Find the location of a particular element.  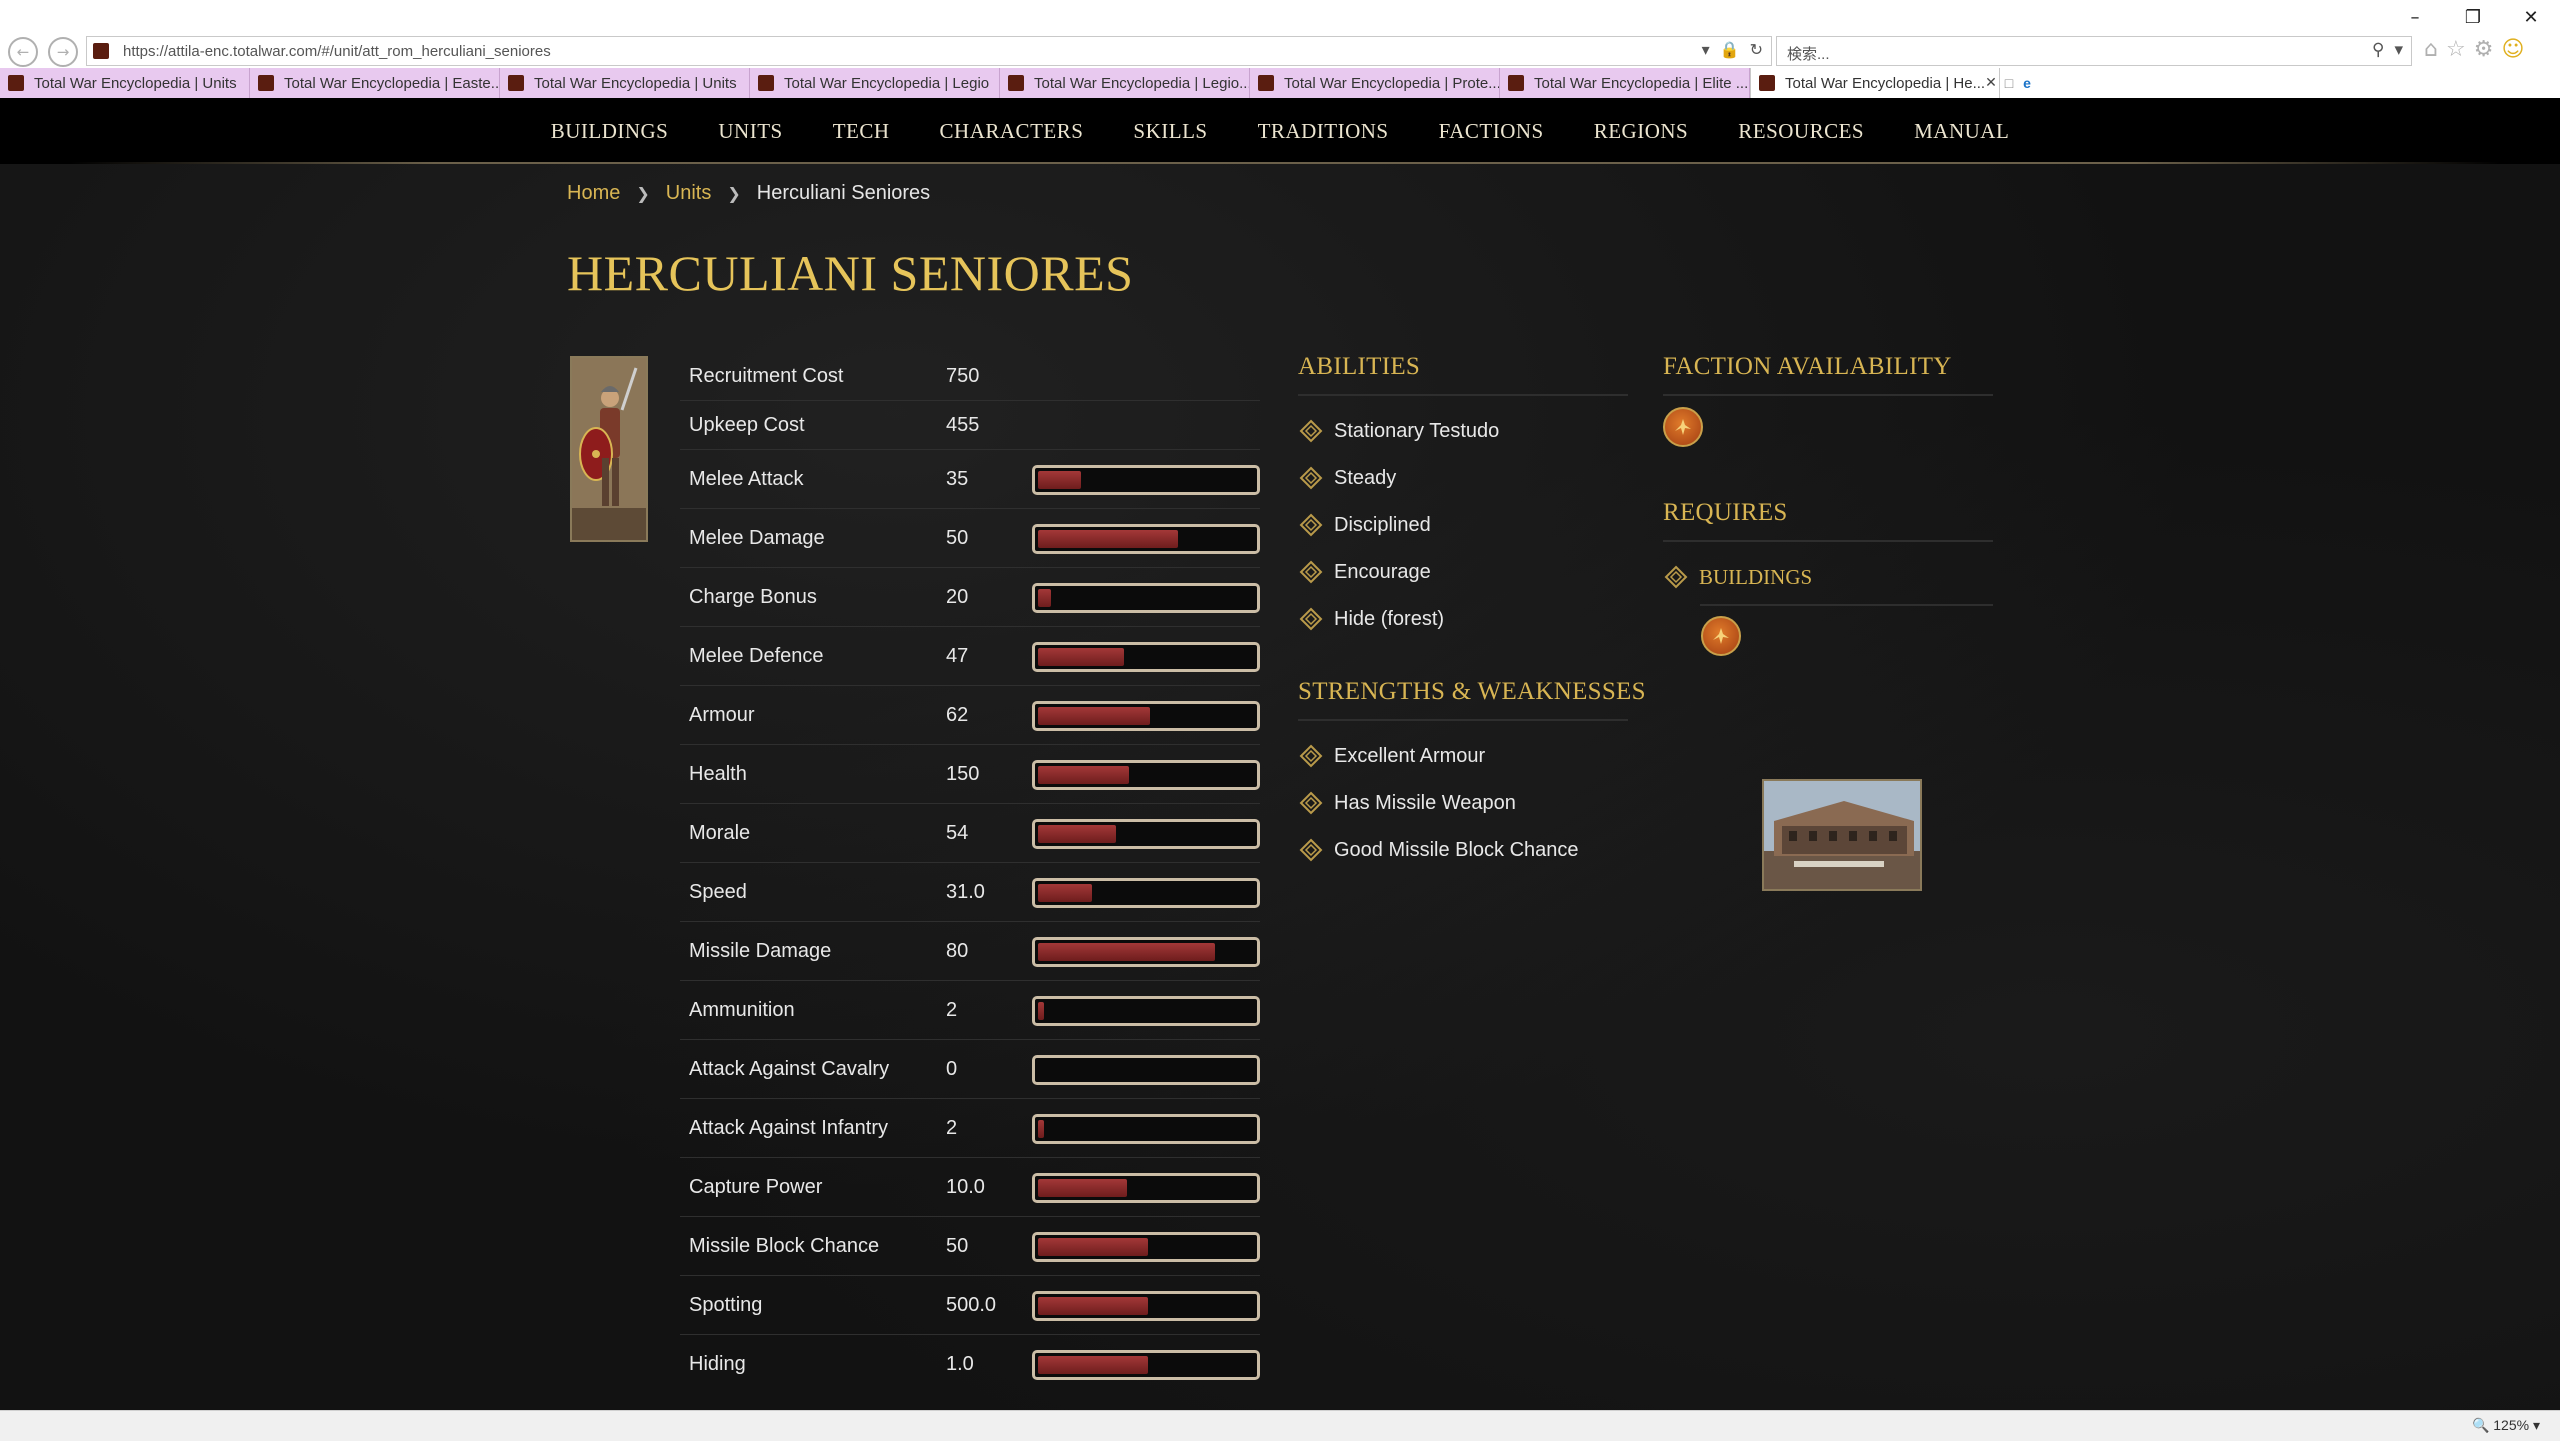

new-tab-button: □ is located at coordinates (2009, 83).